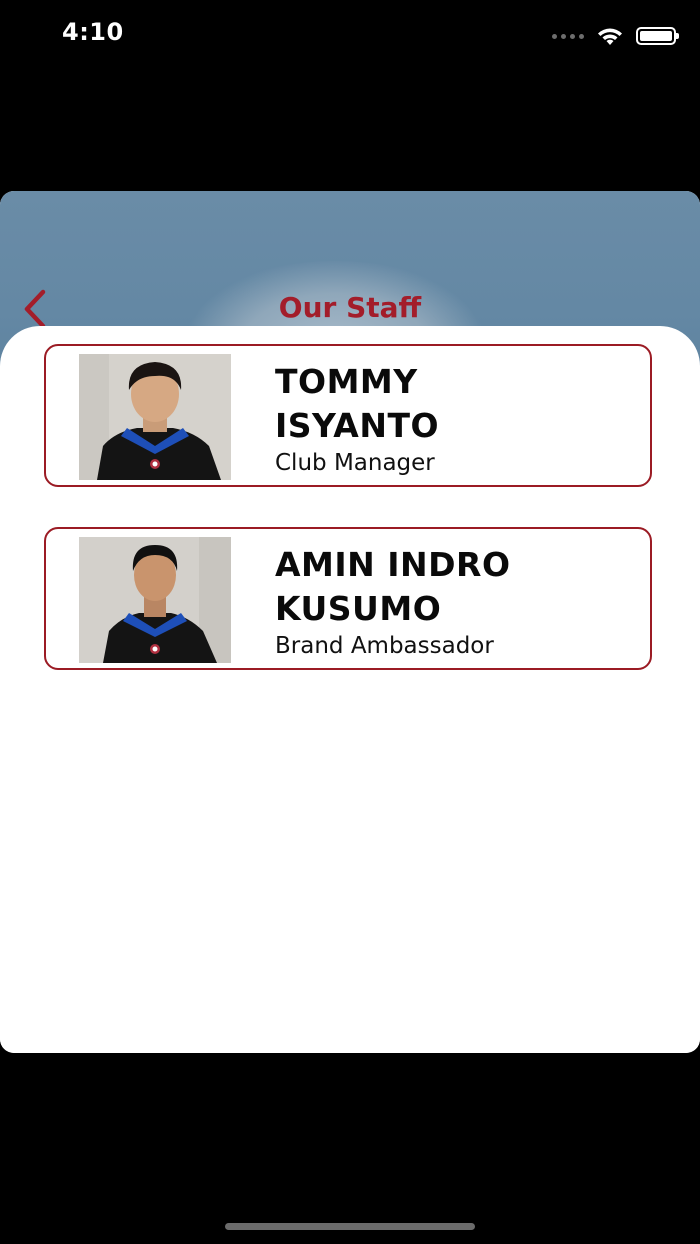 This screenshot has width=700, height=1244. Describe the element at coordinates (460, 602) in the screenshot. I see `staff-info: AMIN INDRO KUSUMO Brand Ambassador` at that location.